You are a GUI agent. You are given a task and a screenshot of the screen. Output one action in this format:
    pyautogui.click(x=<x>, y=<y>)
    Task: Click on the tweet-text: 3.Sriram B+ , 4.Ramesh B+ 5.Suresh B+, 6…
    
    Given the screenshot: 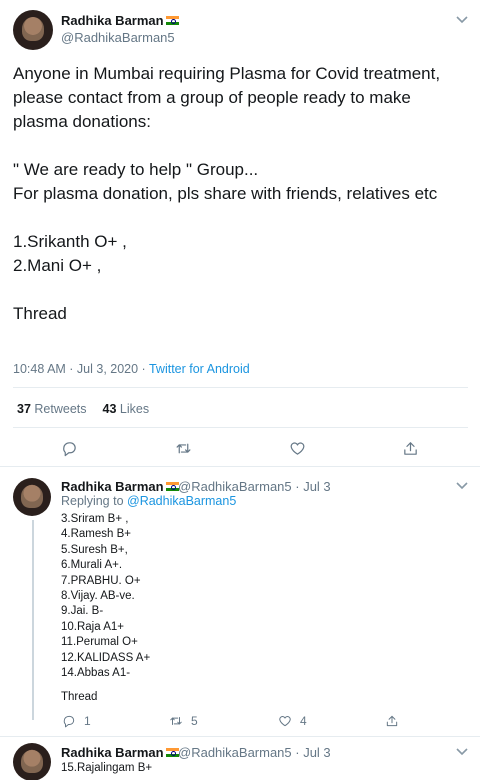 What is the action you would take?
    pyautogui.click(x=106, y=596)
    